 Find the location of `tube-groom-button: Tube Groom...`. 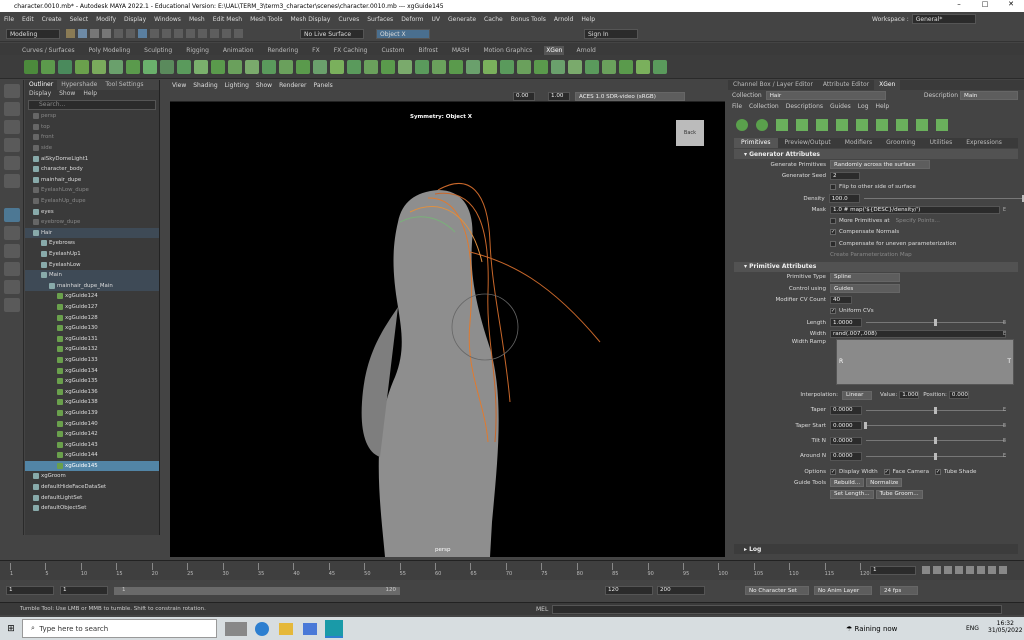

tube-groom-button: Tube Groom... is located at coordinates (899, 494).